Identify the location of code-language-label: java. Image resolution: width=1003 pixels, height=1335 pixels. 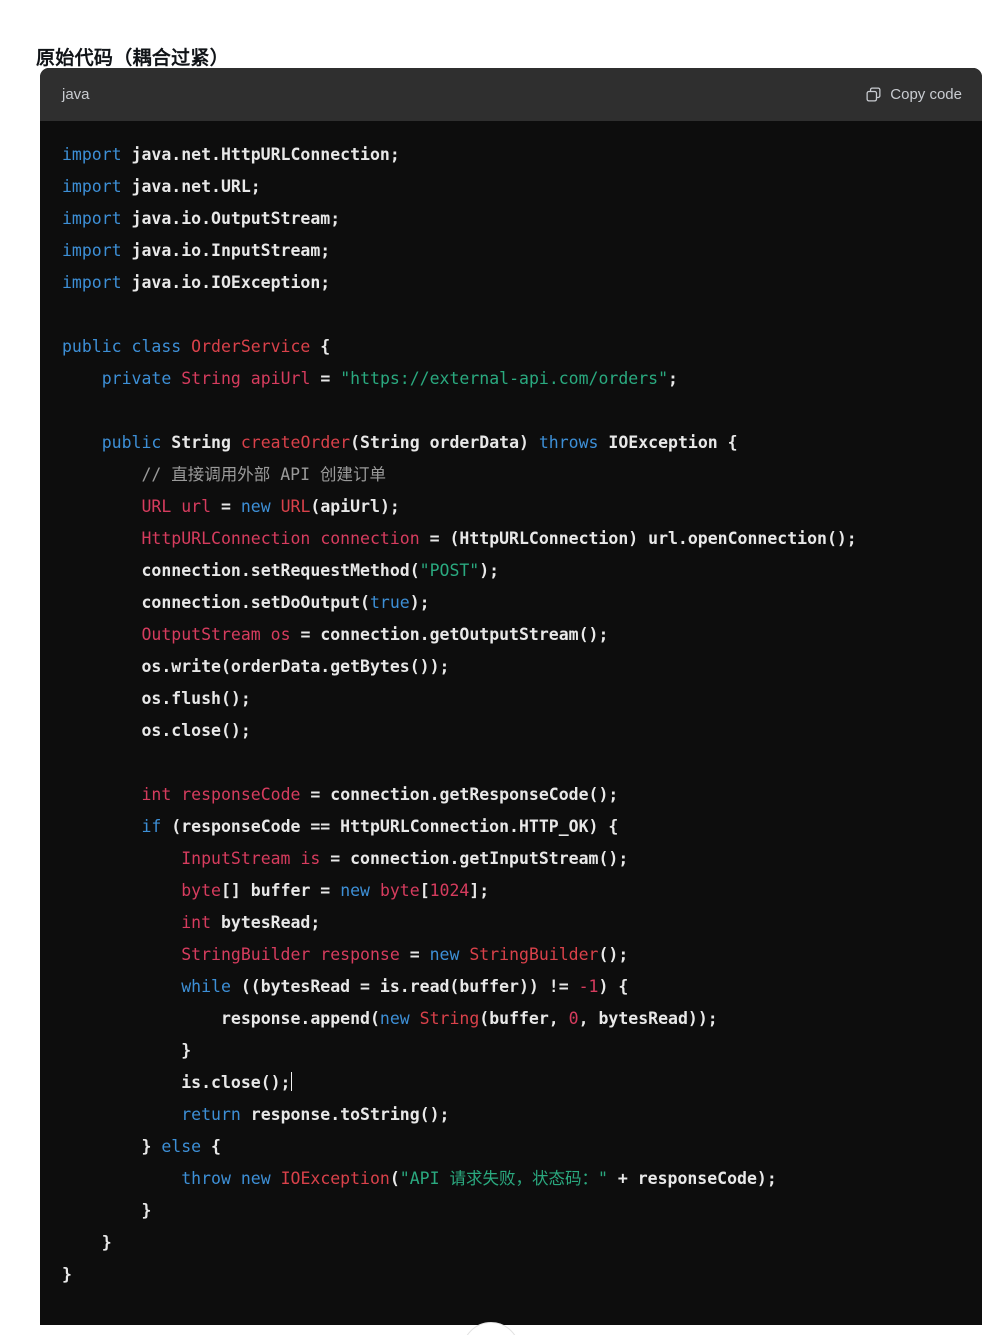
(76, 94).